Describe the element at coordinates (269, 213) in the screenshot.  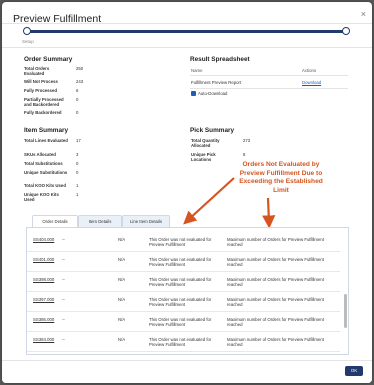
I see `annotation-arrow-right` at that location.